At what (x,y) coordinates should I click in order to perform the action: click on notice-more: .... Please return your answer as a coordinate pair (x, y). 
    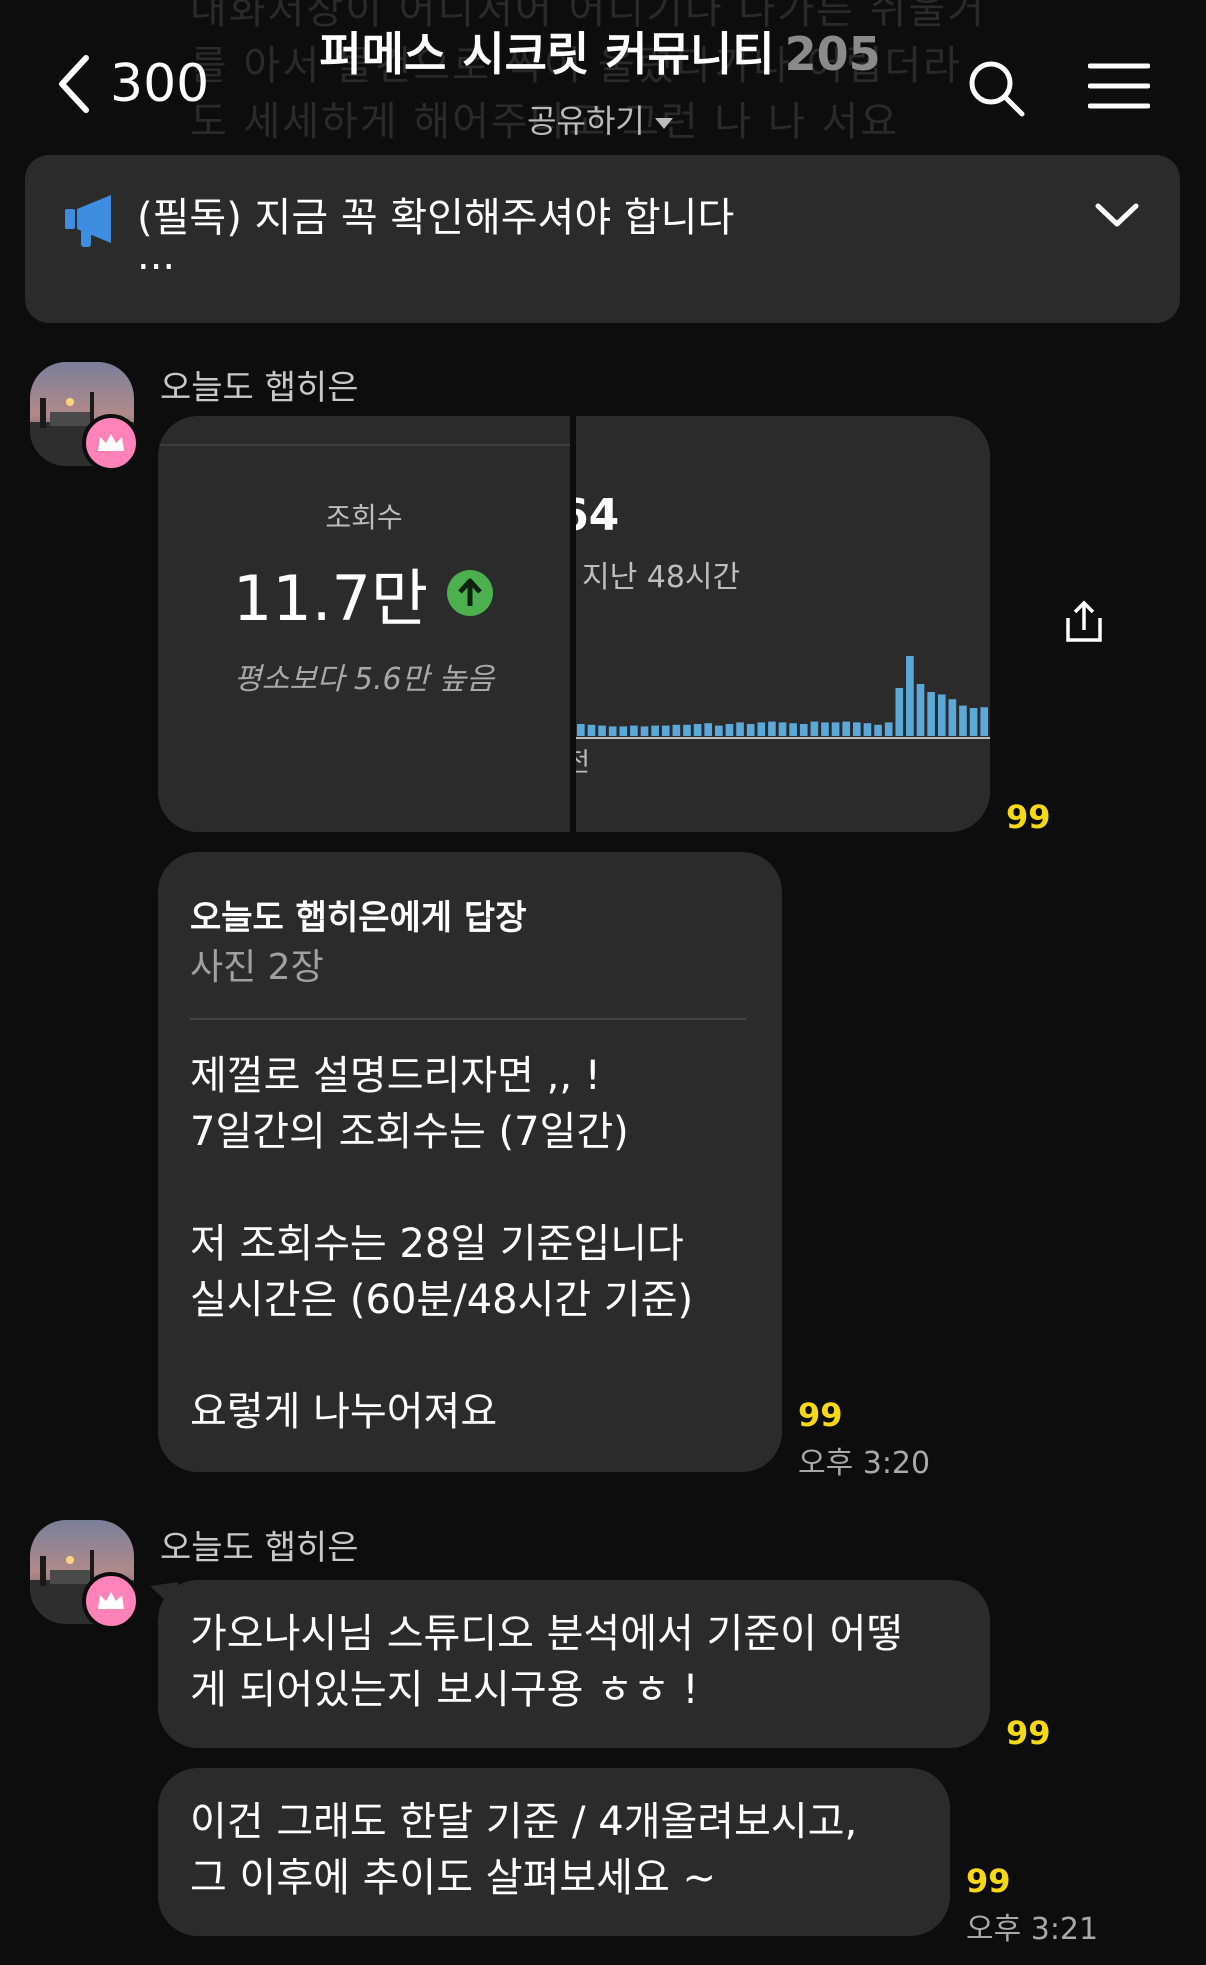
    Looking at the image, I should click on (156, 256).